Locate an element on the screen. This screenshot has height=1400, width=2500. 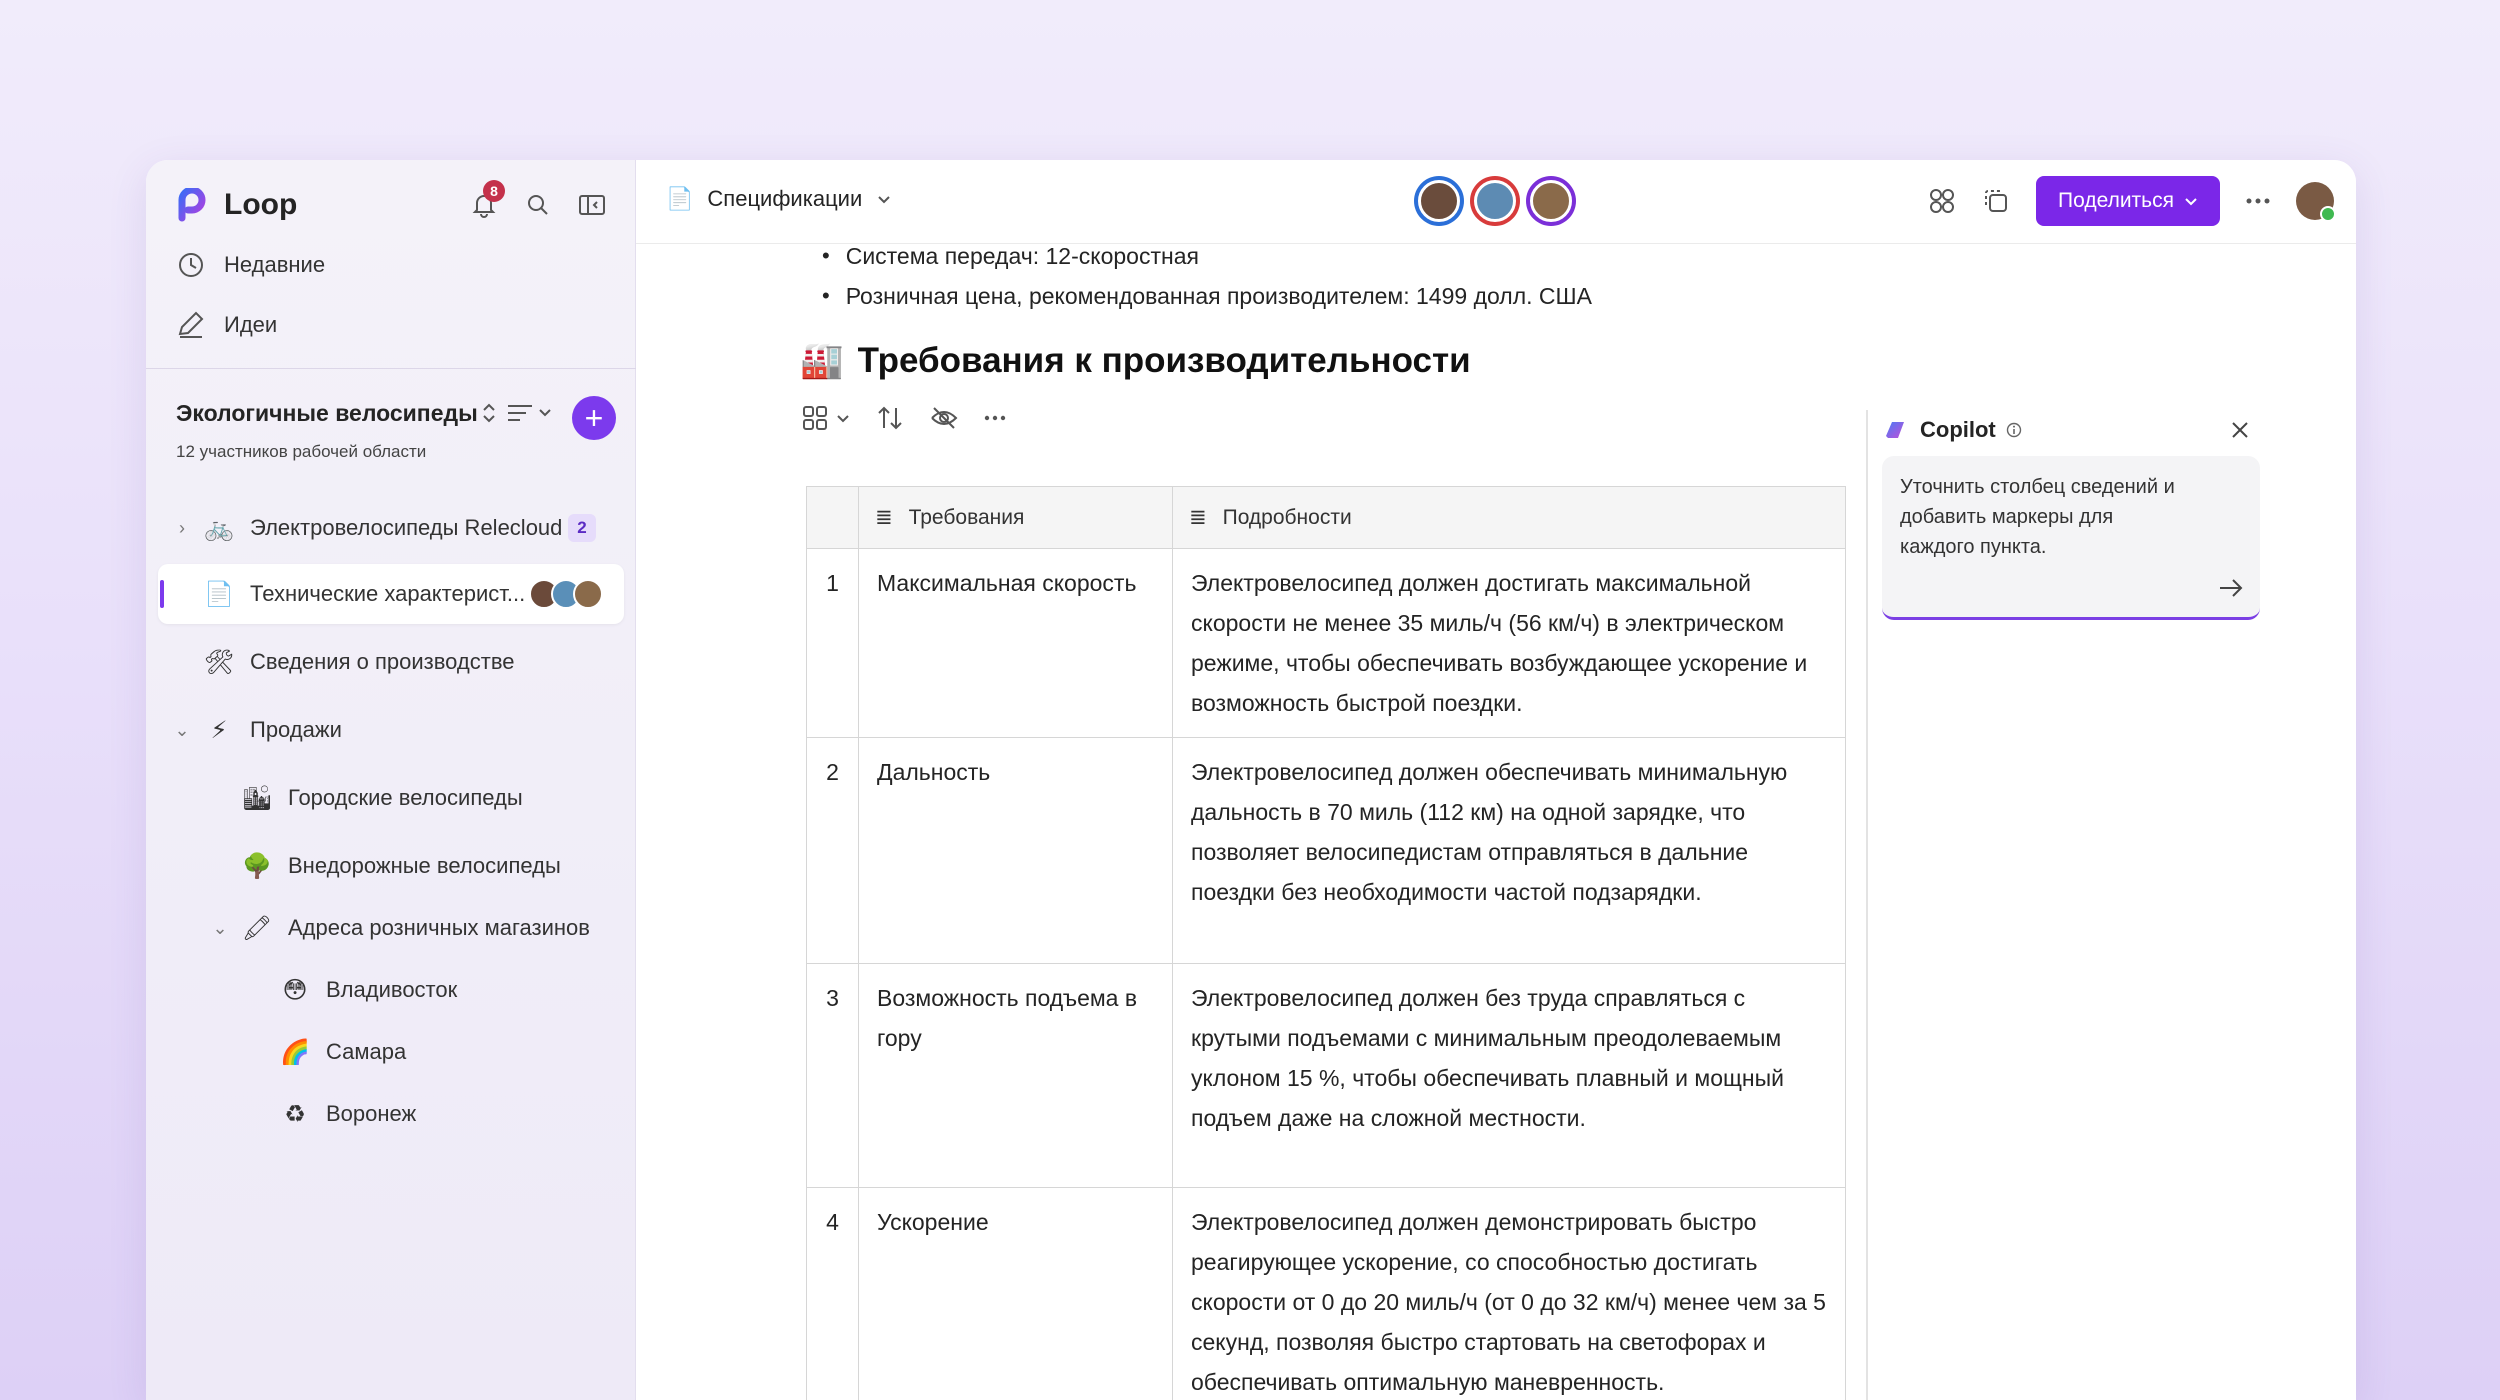
requirement-cell: Дальность is located at coordinates (1015, 850).